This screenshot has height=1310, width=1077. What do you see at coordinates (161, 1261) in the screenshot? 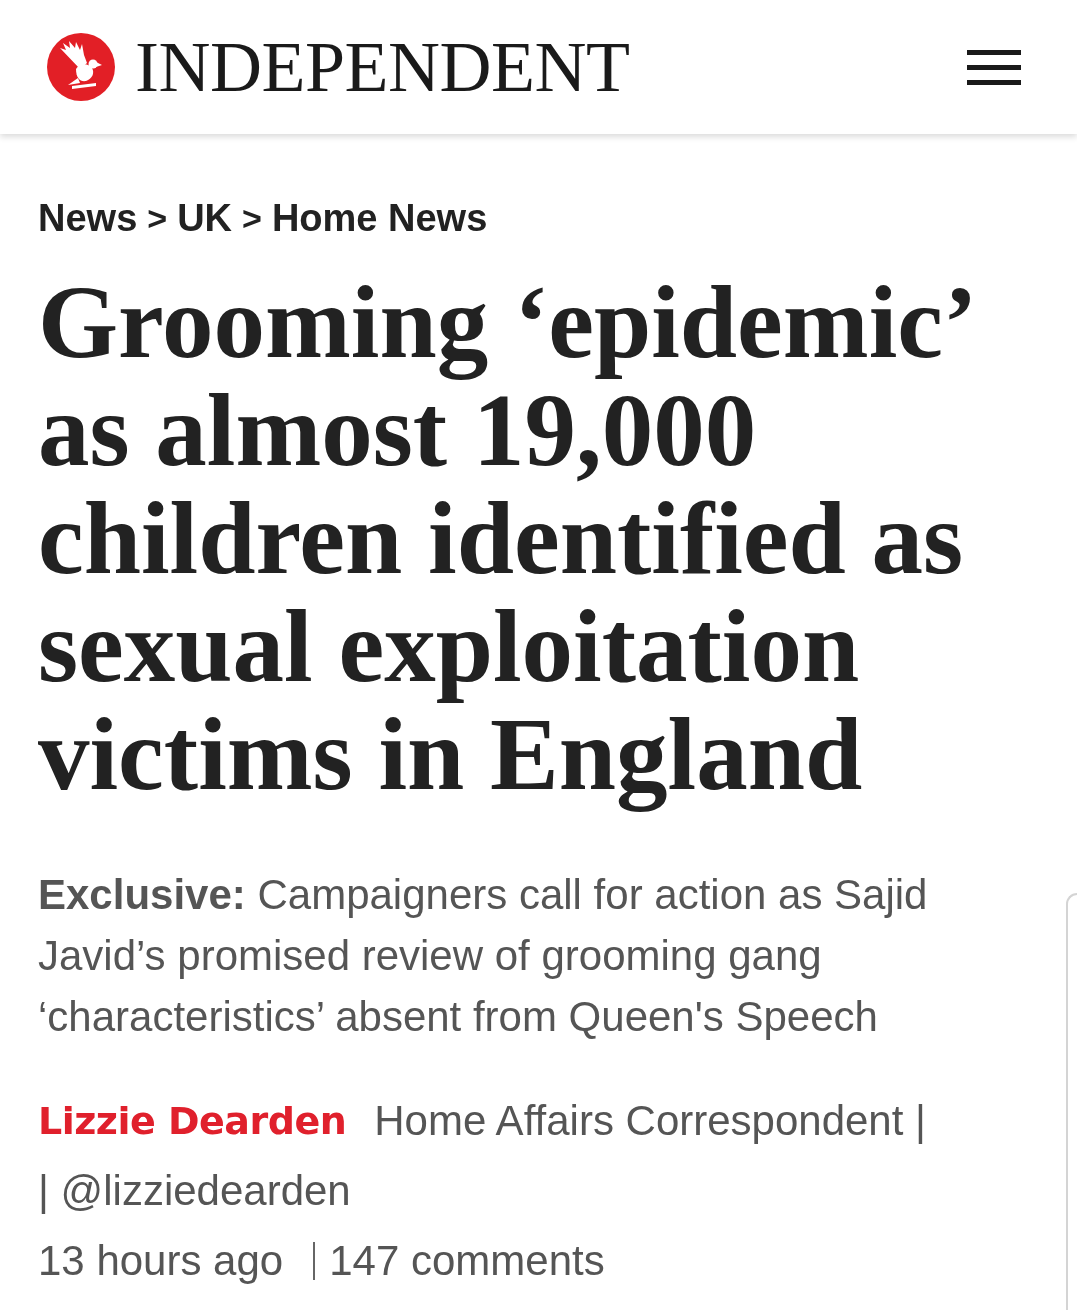
I see `publish-time: 13 hours ago` at bounding box center [161, 1261].